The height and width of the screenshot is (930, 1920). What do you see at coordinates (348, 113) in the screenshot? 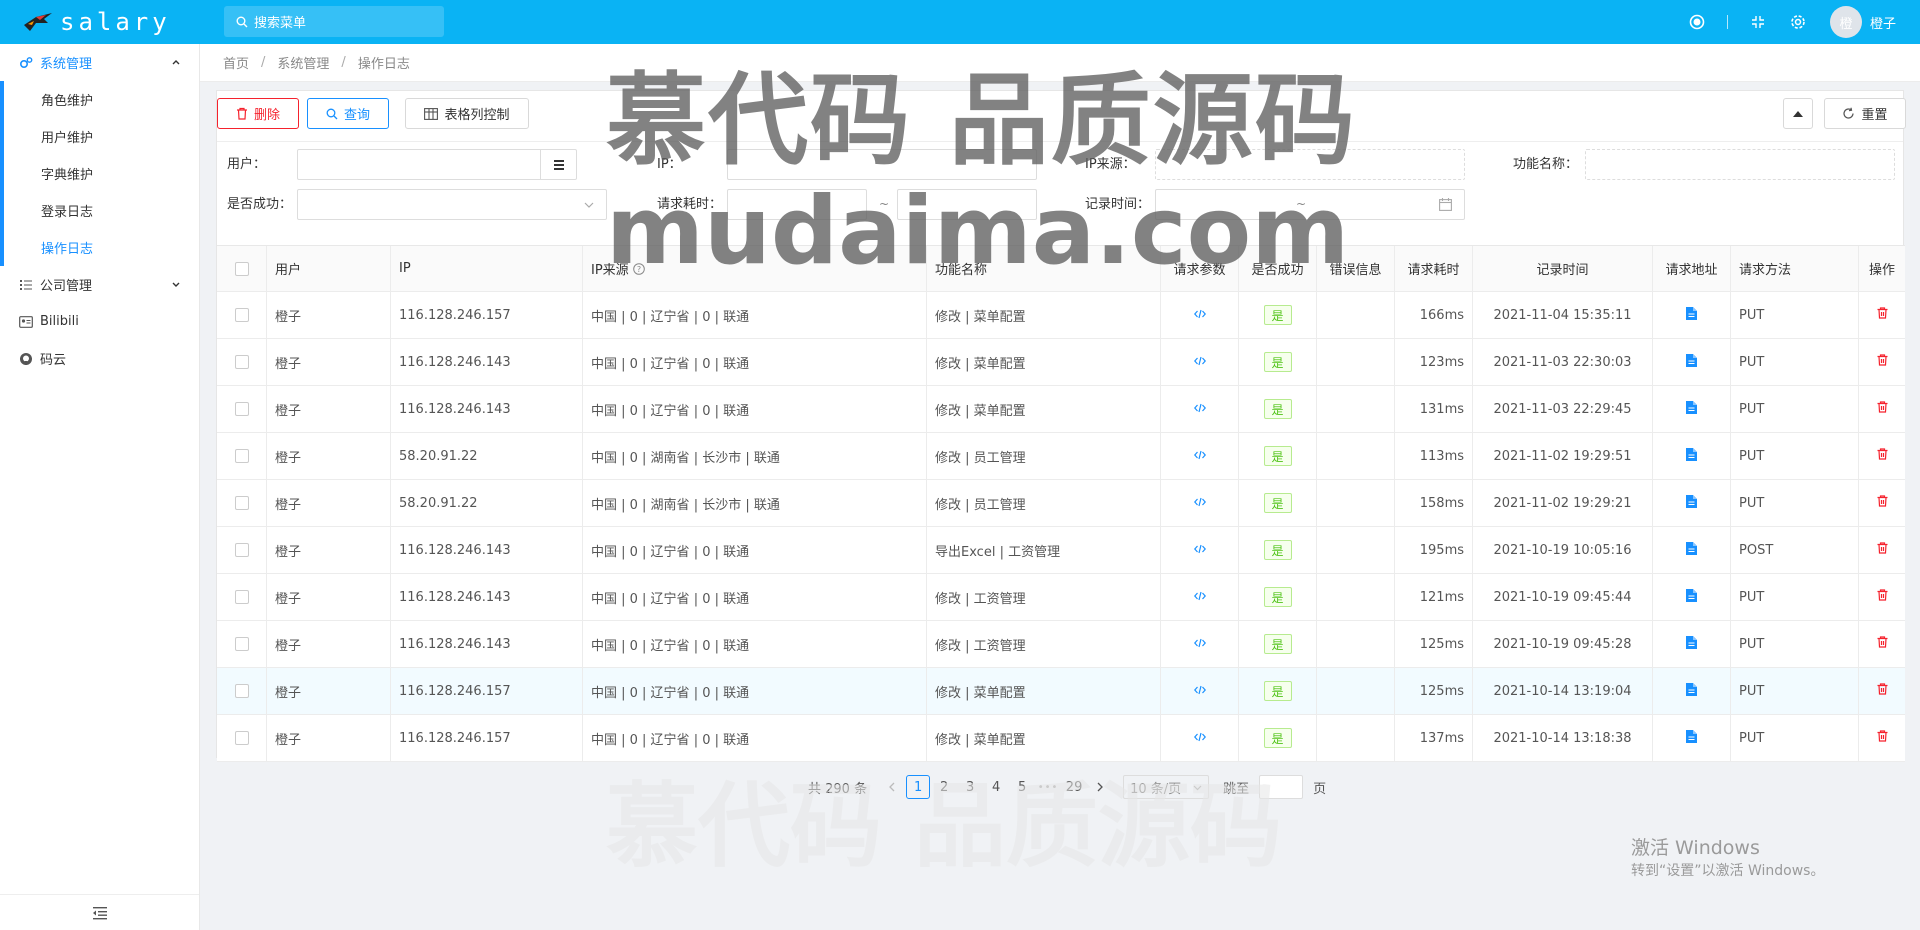
I see `query-button: 查询` at bounding box center [348, 113].